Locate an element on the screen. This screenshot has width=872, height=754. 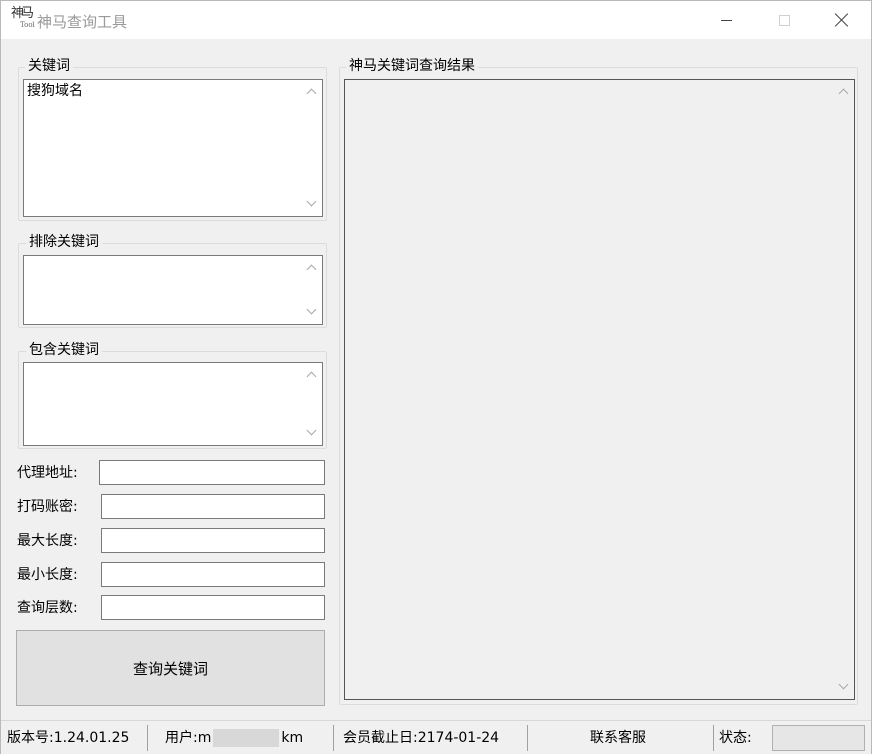
exclude-scrollbar is located at coordinates (312, 290).